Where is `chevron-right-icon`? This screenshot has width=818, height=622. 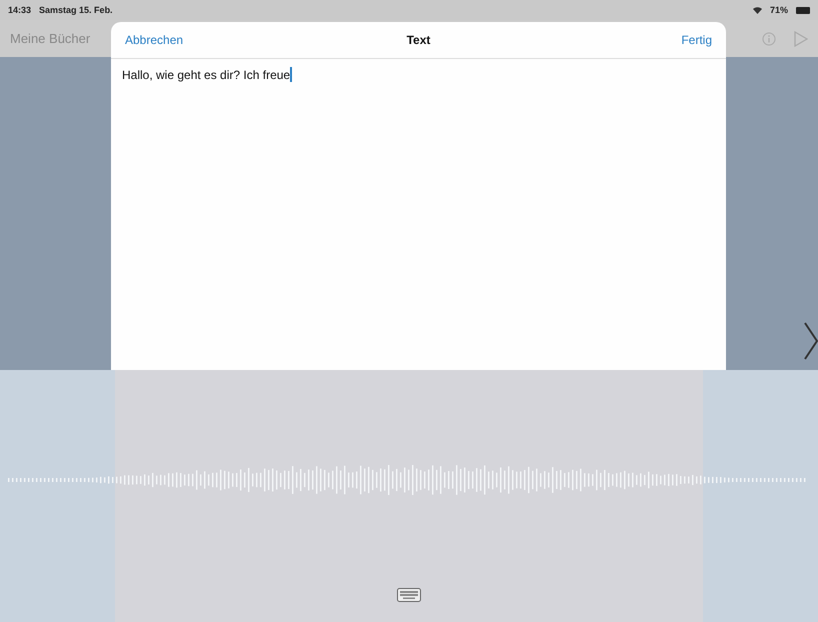 chevron-right-icon is located at coordinates (811, 341).